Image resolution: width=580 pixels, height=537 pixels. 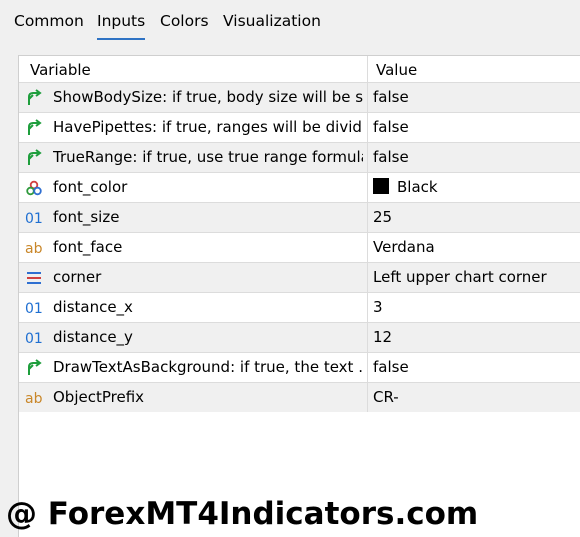 I want to click on variable-value: 25, so click(x=382, y=217).